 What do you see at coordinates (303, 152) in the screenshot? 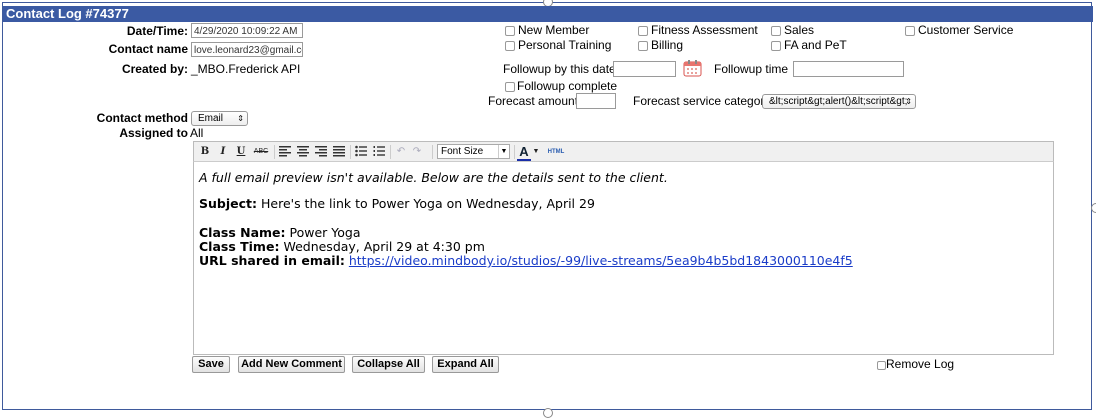
I see `align-center-icon` at bounding box center [303, 152].